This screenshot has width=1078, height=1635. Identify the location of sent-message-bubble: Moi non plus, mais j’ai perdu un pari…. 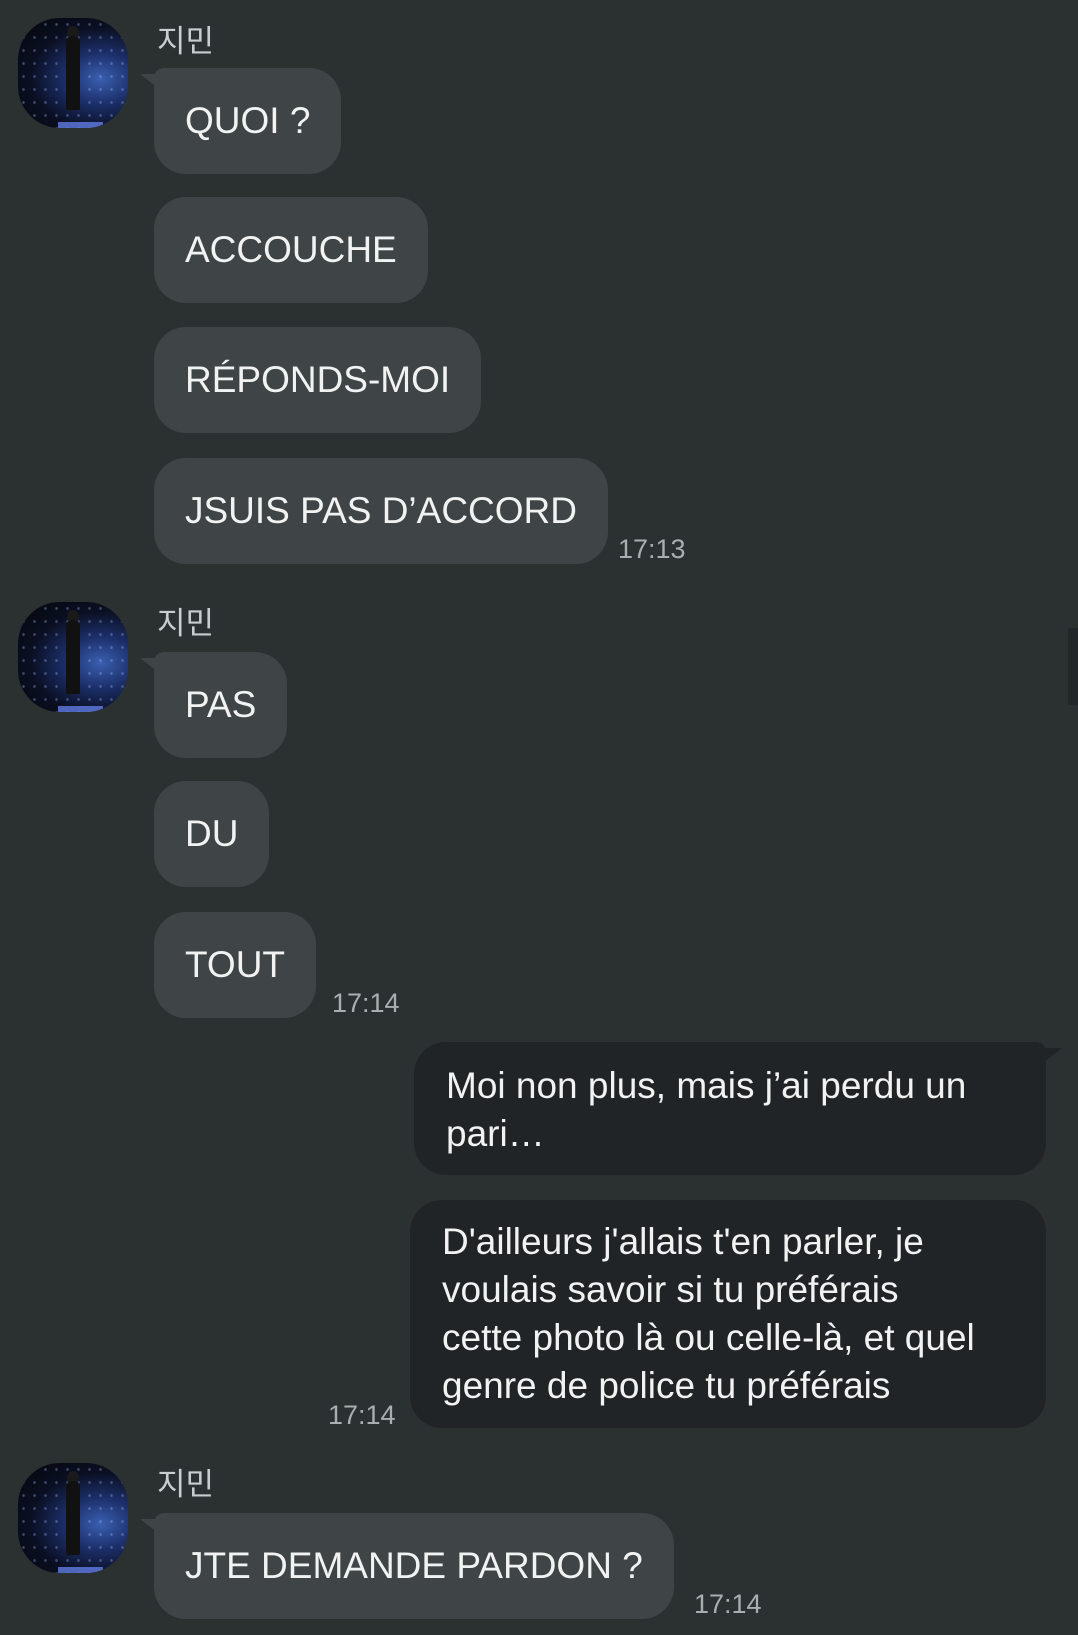
(738, 1108).